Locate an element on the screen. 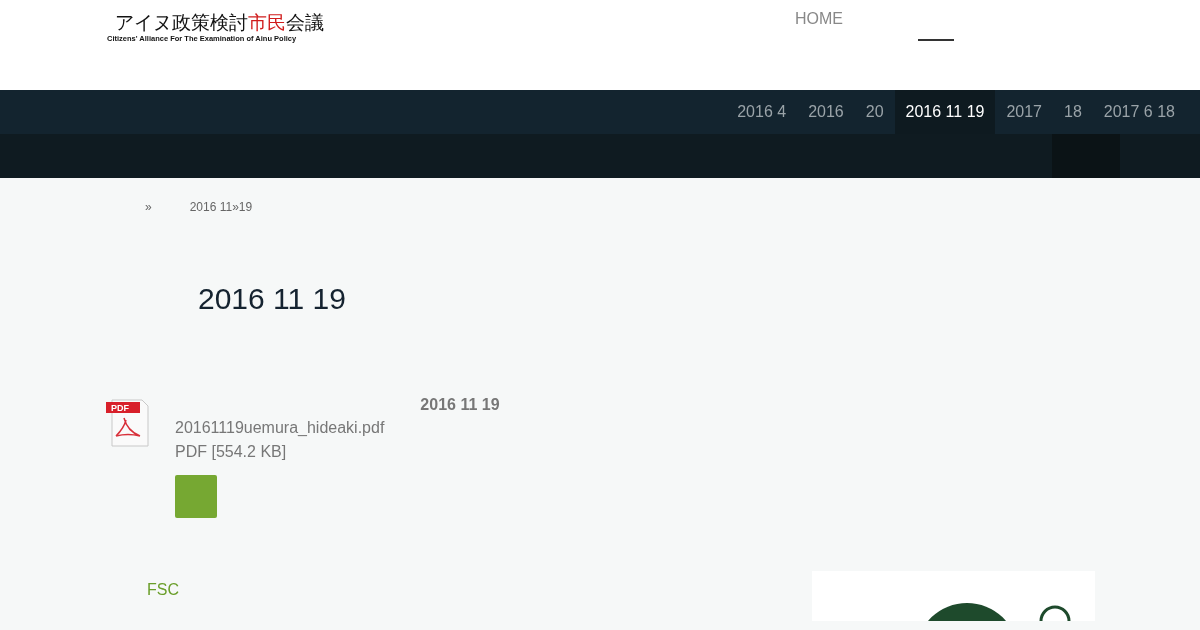 This screenshot has height=630, width=1200. breadcrumb-item: 2016 11»19 is located at coordinates (221, 207).